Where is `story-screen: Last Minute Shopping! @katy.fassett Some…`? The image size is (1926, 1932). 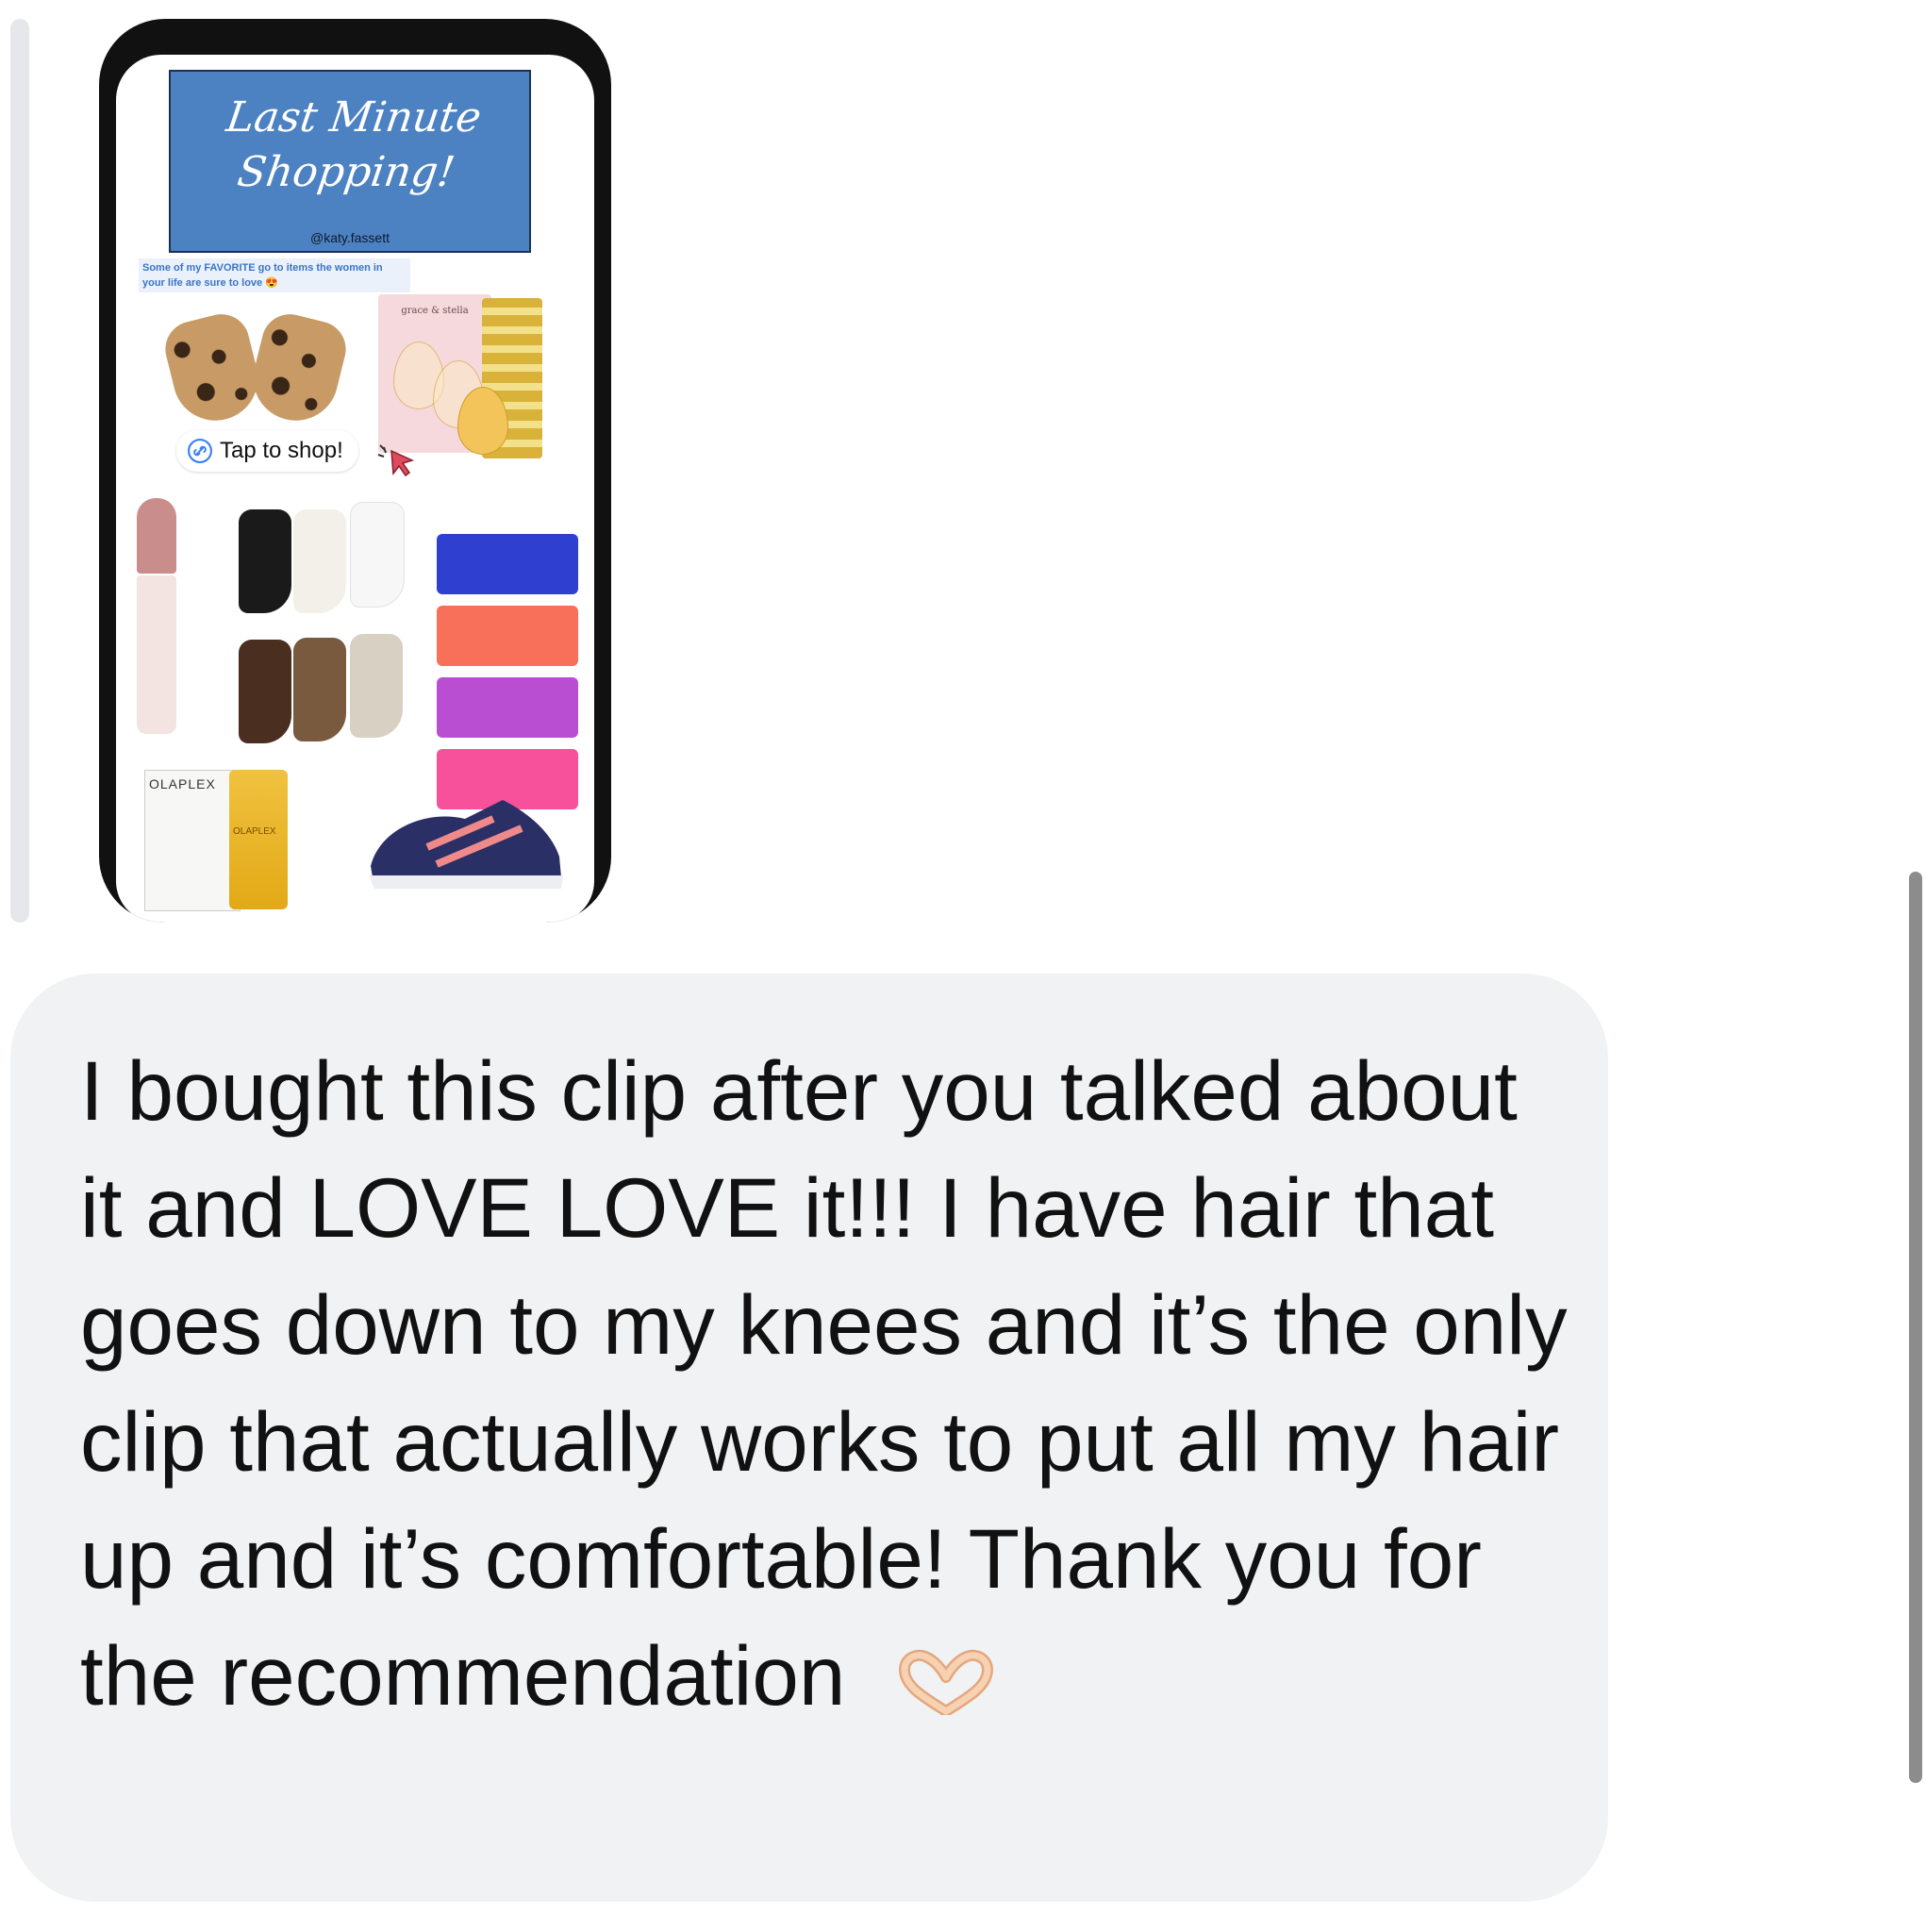
story-screen: Last Minute Shopping! @katy.fassett Some… is located at coordinates (355, 489).